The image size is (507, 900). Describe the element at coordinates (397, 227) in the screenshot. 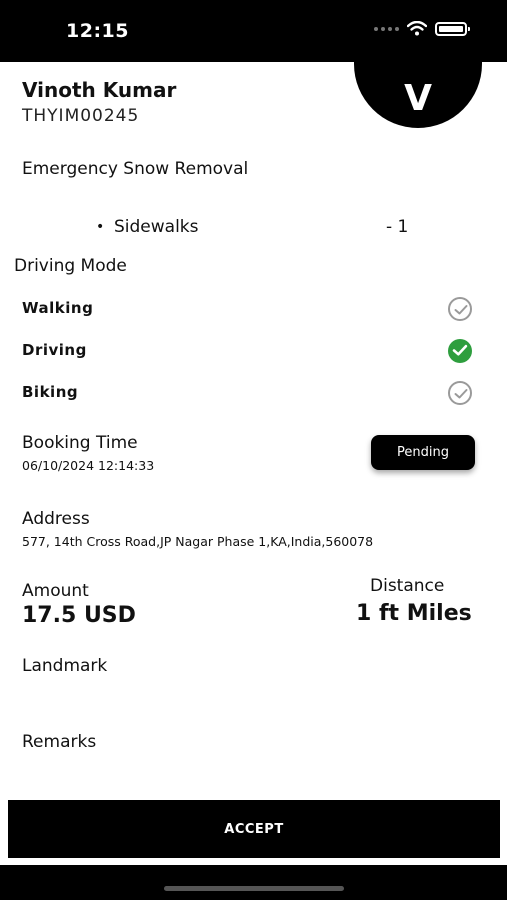

I see `service-item-quantity: - 1` at that location.